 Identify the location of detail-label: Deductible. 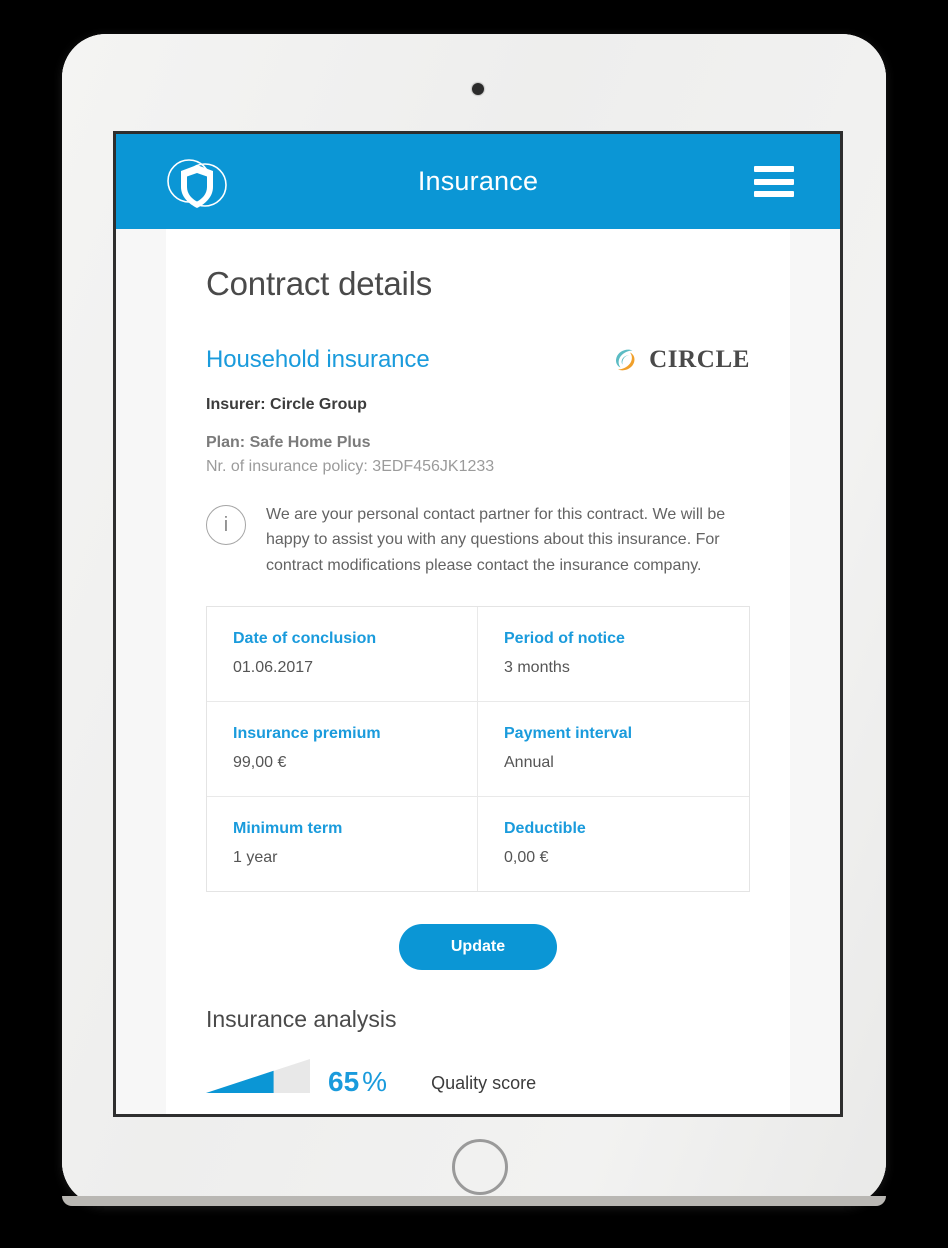
(545, 828).